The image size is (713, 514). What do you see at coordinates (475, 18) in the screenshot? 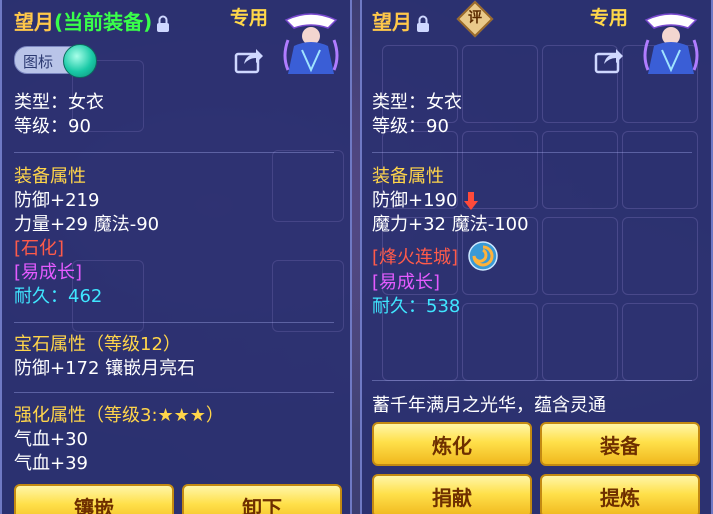
I see `rate-badge-label: 评` at bounding box center [475, 18].